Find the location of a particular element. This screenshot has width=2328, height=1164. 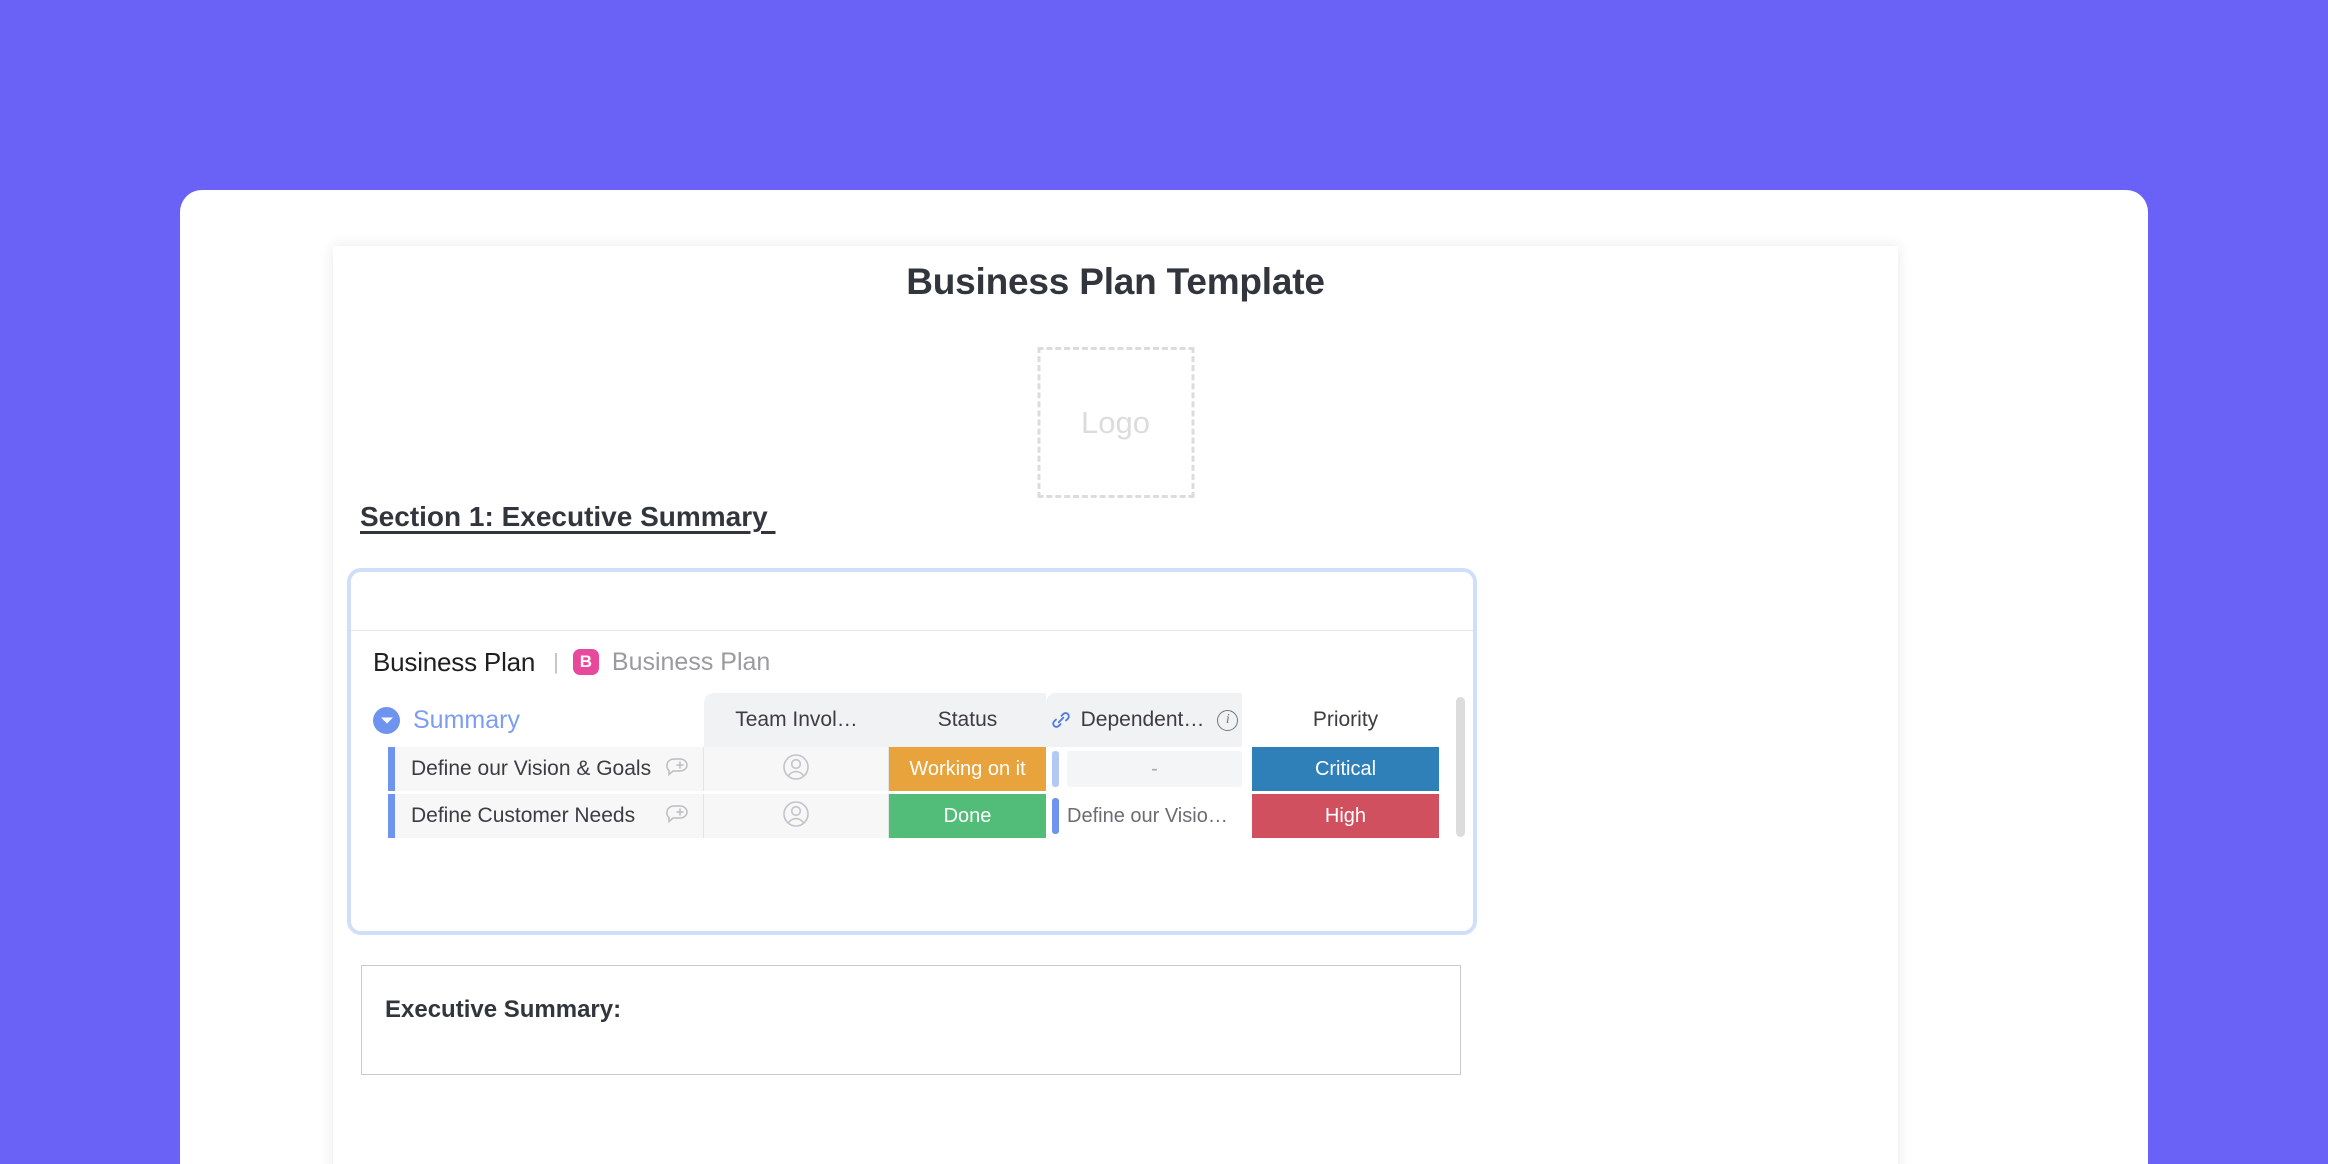

priority-label: High is located at coordinates (1345, 815).